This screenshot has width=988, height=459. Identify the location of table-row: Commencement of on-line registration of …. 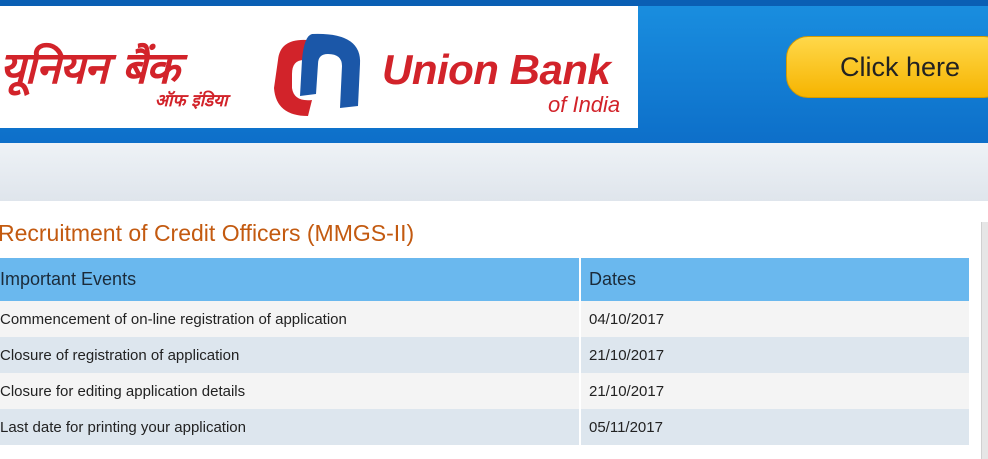
(484, 319).